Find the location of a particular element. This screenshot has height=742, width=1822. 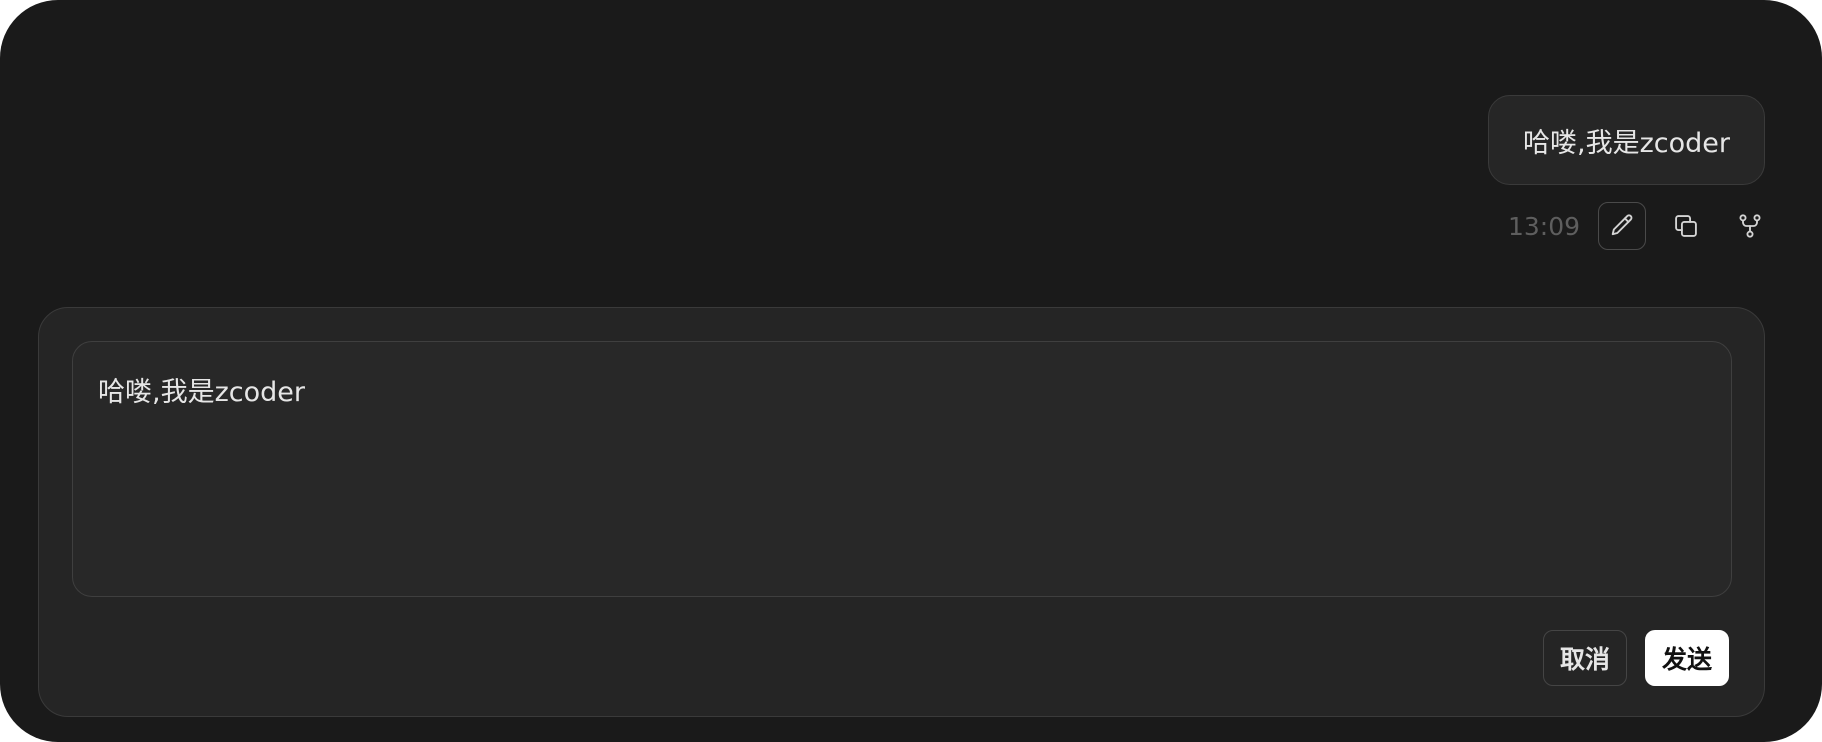

message-timestamp: 13:09 is located at coordinates (1543, 226).